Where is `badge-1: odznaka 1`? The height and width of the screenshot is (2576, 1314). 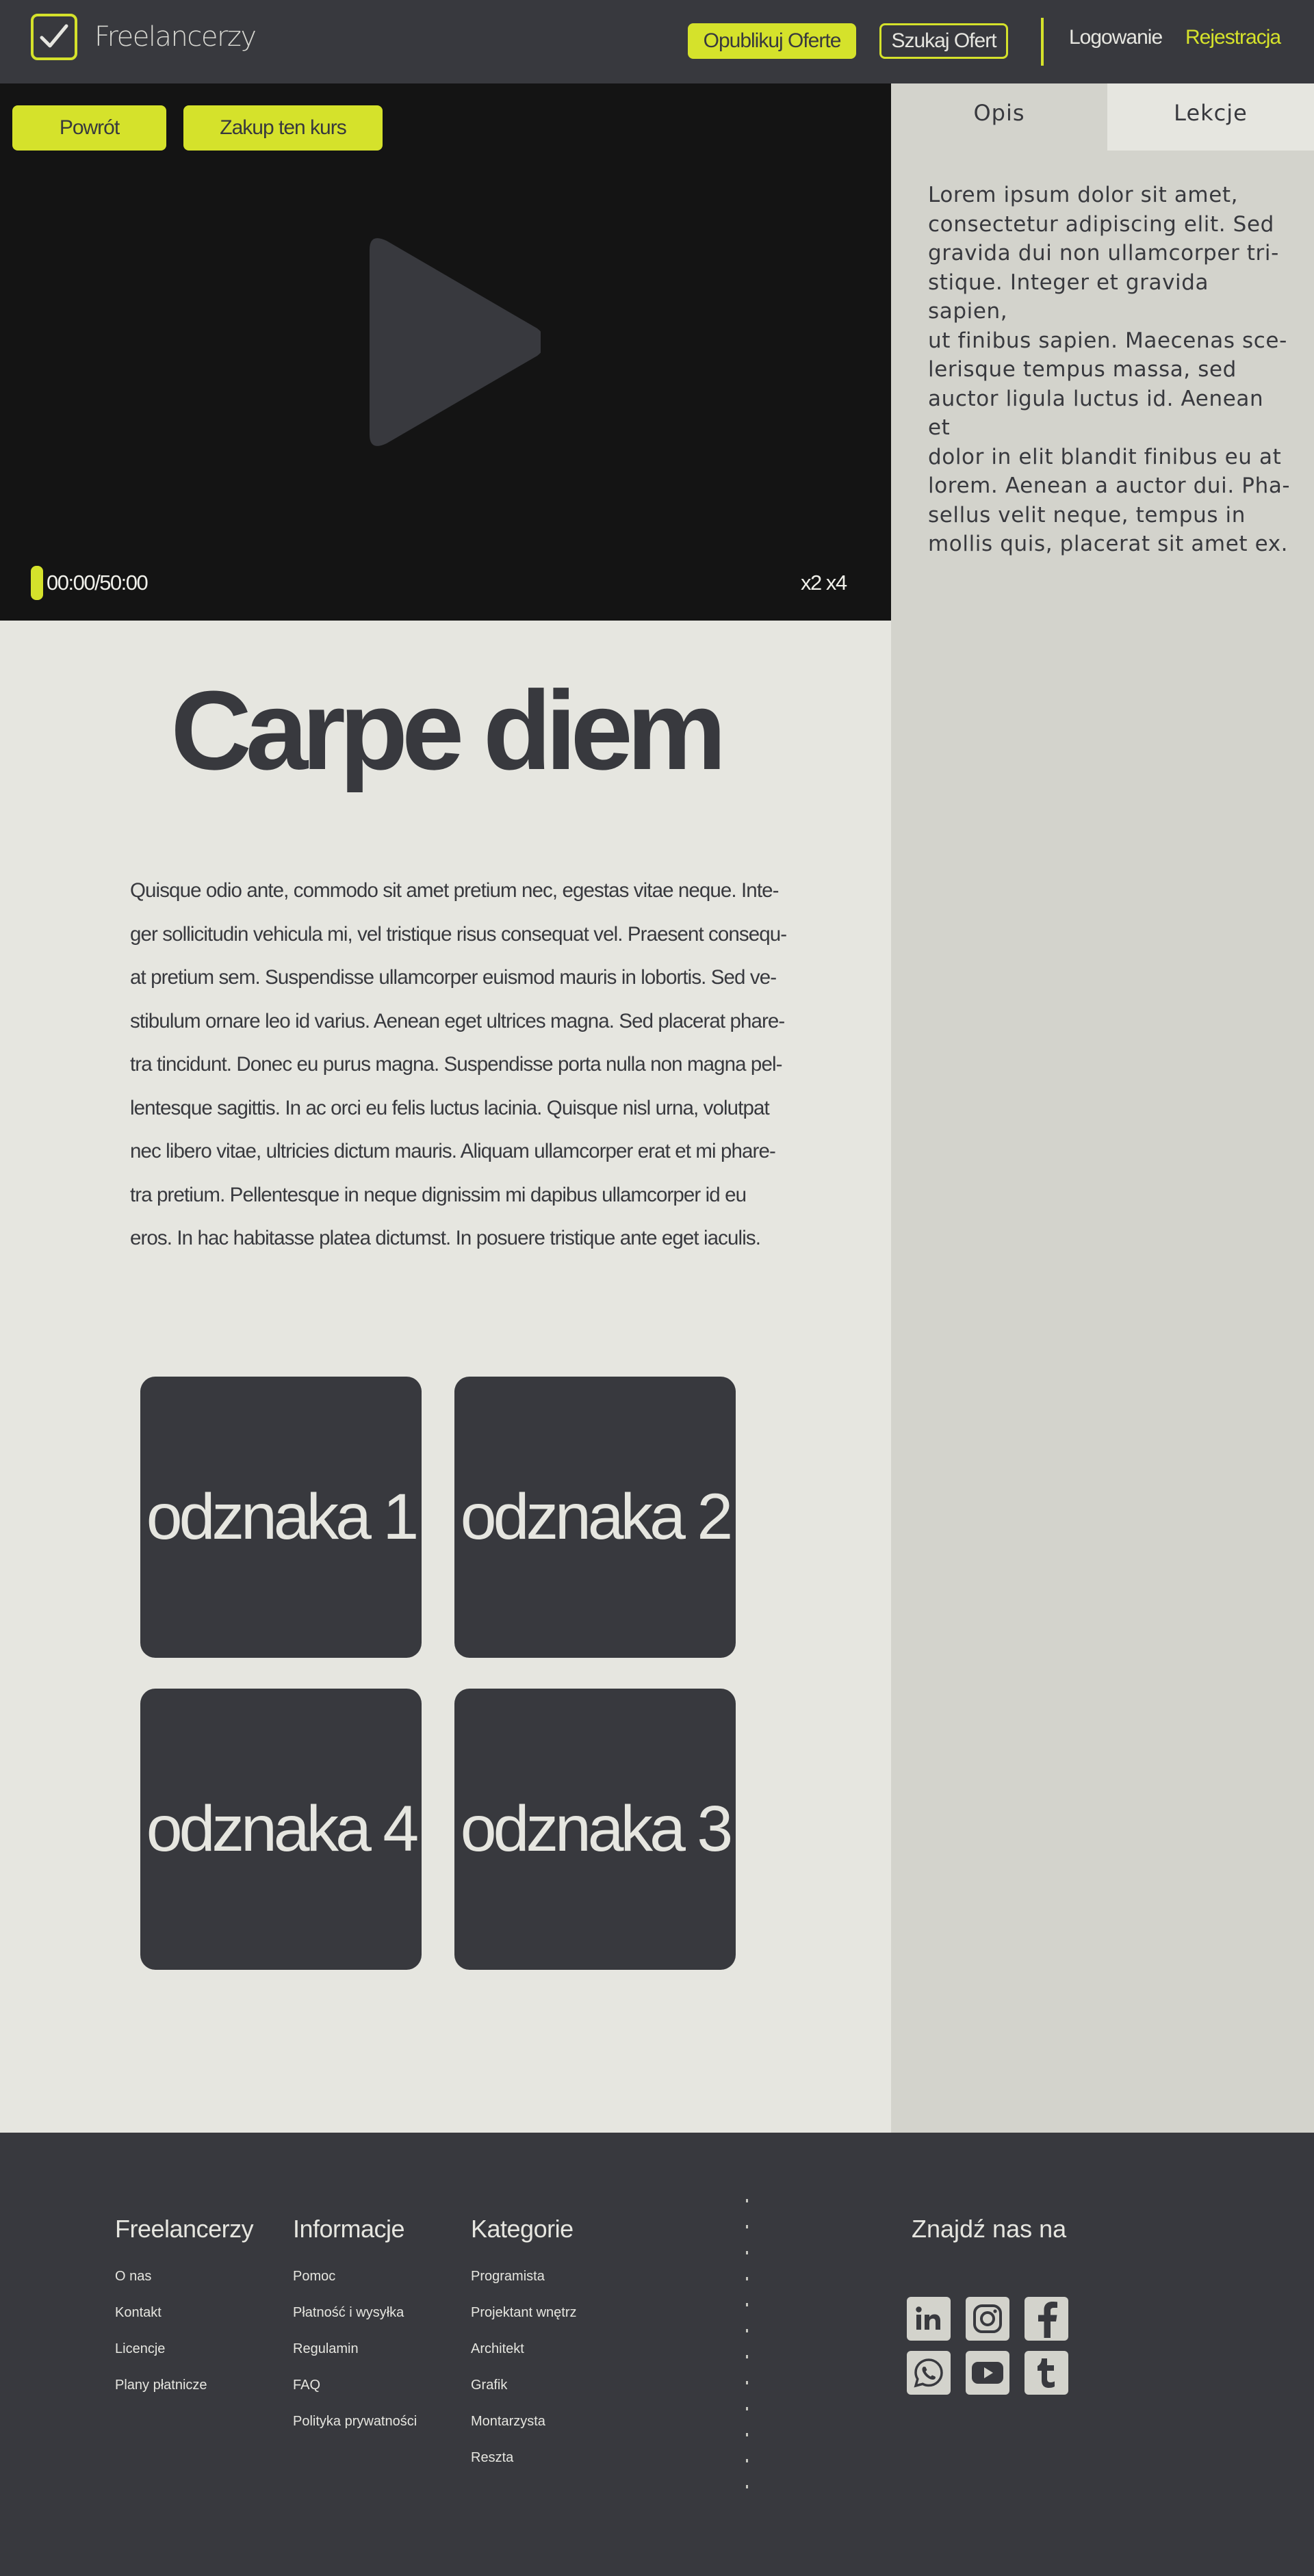
badge-1: odznaka 1 is located at coordinates (281, 1517).